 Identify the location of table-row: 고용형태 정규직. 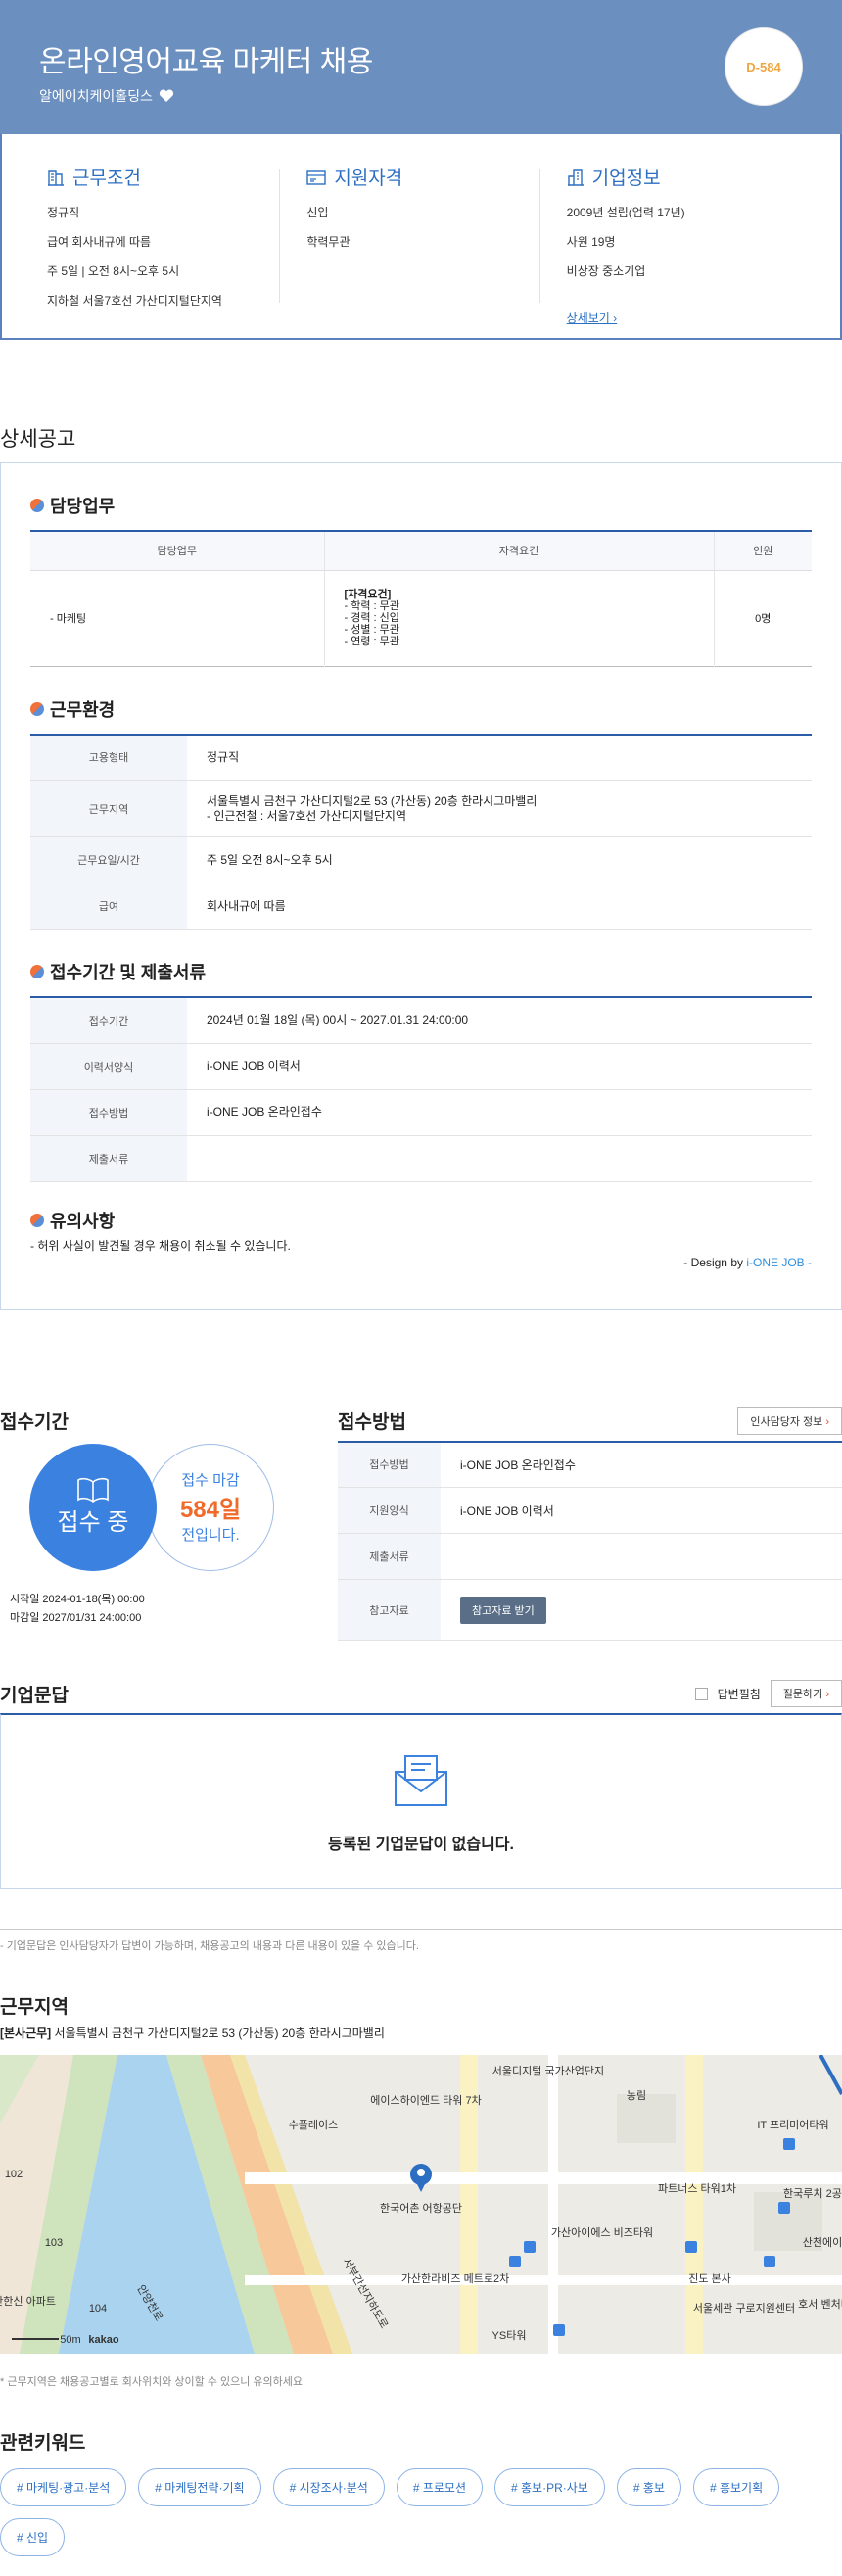
(421, 757).